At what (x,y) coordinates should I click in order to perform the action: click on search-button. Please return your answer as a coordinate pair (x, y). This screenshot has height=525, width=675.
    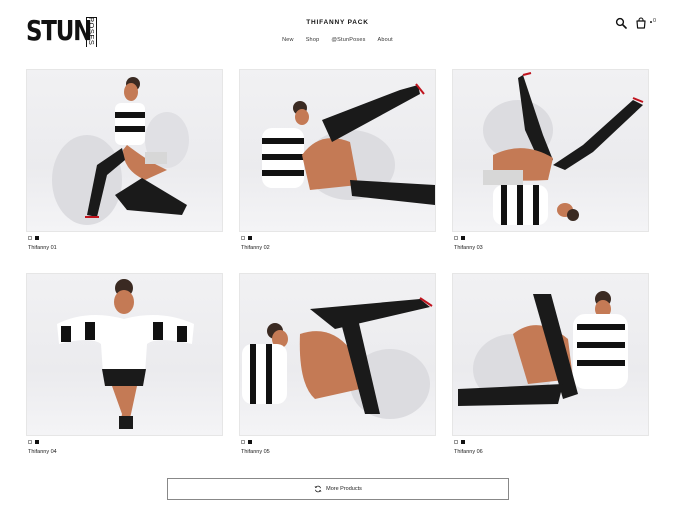
    Looking at the image, I should click on (621, 22).